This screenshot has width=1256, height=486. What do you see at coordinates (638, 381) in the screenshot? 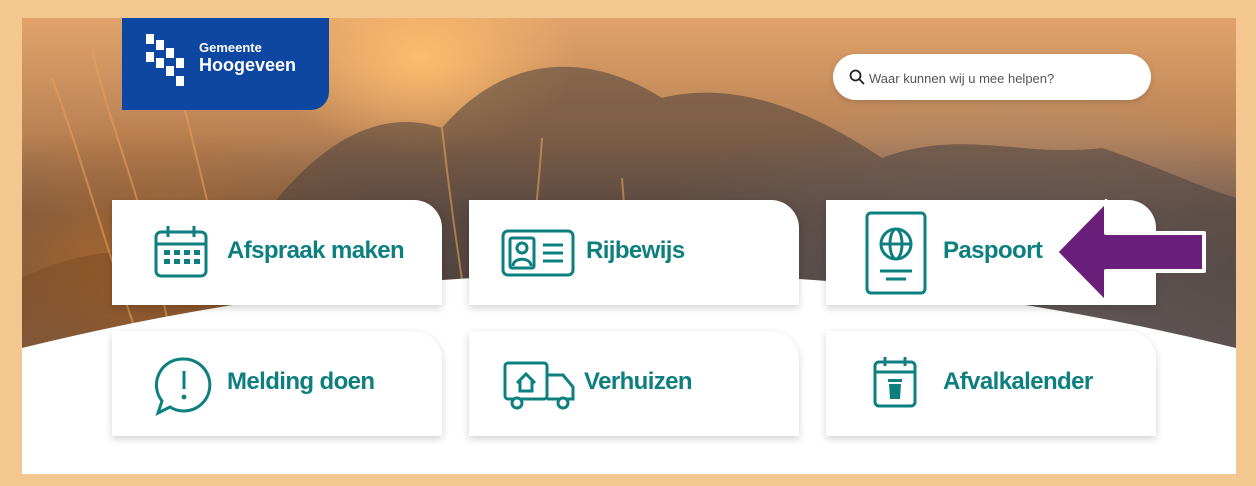
I see `tile-label: Verhuizen` at bounding box center [638, 381].